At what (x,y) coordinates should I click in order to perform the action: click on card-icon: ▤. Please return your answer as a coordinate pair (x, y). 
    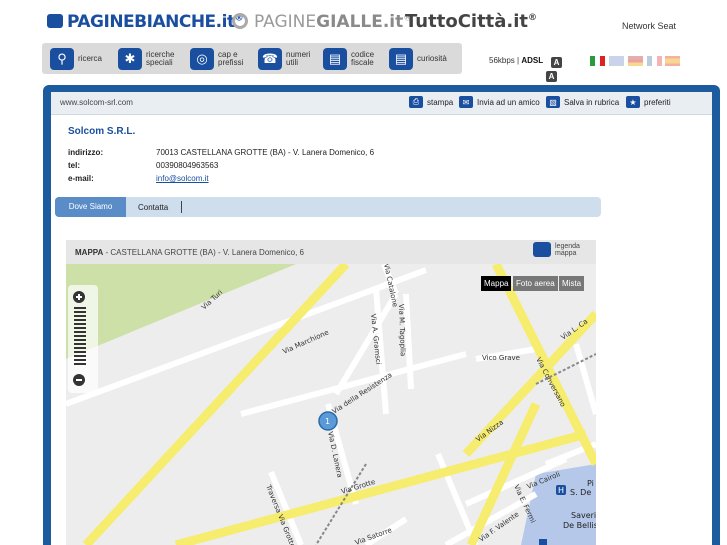
    Looking at the image, I should click on (335, 58).